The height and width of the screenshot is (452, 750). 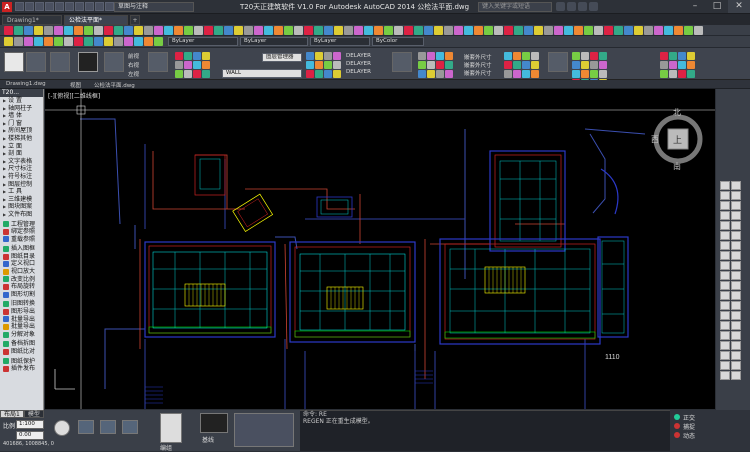 What do you see at coordinates (478, 73) in the screenshot?
I see `match-3: 嵌套外尺寸` at bounding box center [478, 73].